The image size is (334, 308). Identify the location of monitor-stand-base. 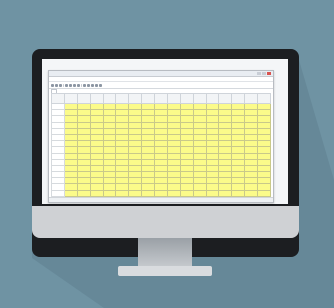
(165, 271).